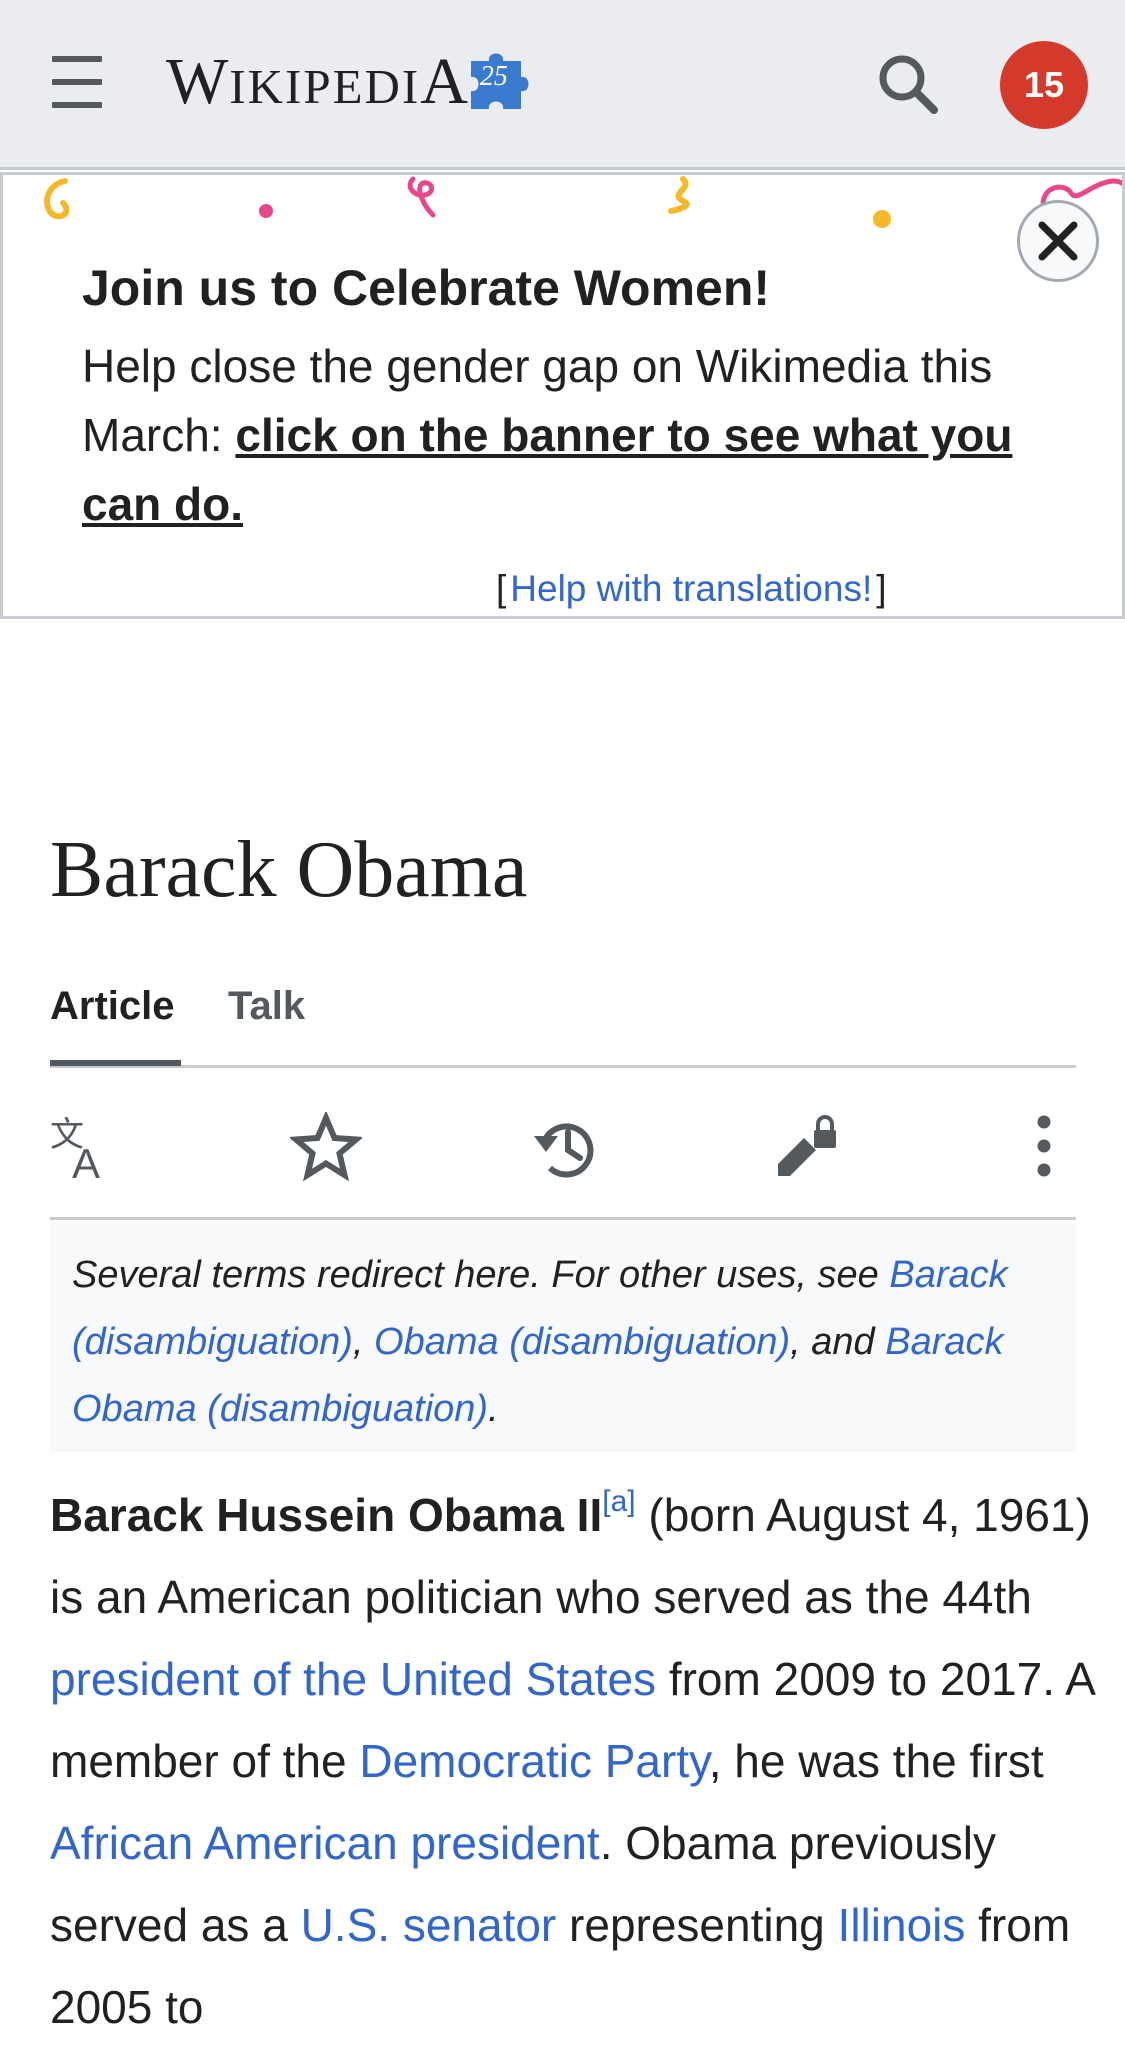 The height and width of the screenshot is (2048, 1125). I want to click on footnote-a-link: [a], so click(618, 1501).